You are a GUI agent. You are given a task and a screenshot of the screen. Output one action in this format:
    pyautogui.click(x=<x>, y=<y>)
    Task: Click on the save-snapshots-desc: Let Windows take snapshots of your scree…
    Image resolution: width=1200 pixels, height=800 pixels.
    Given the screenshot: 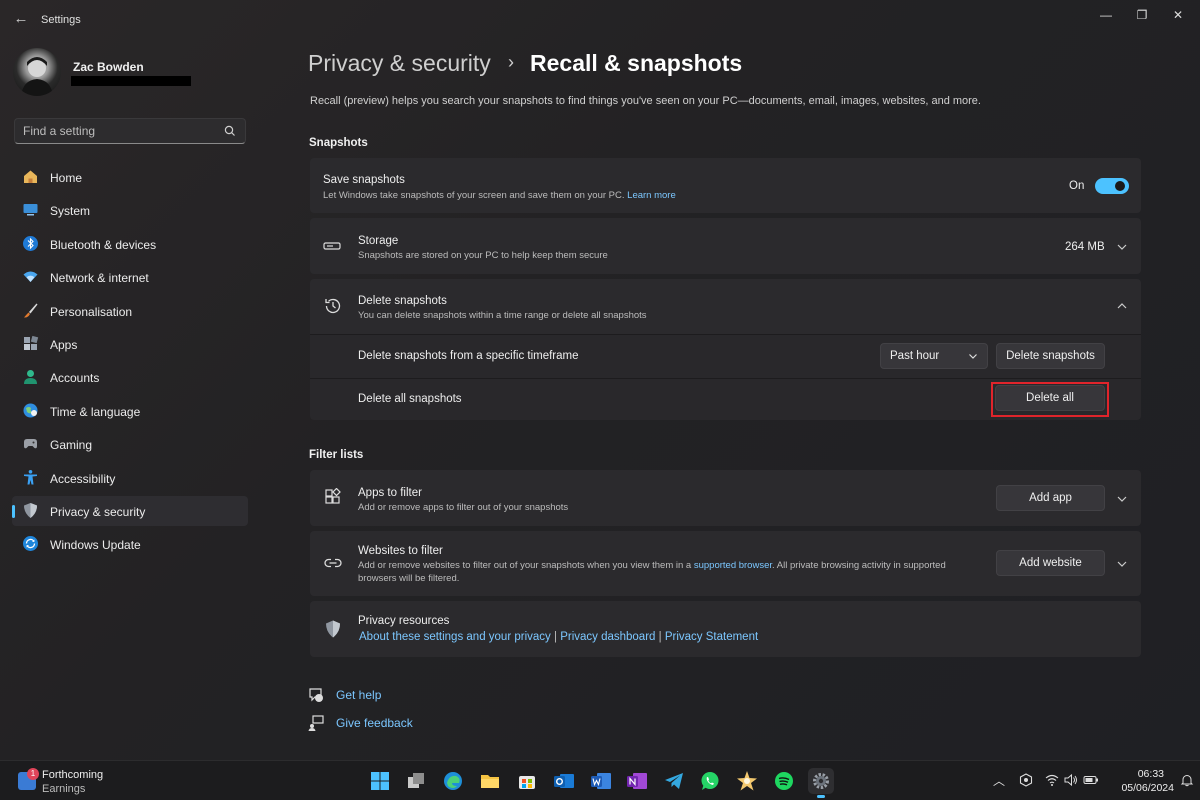 What is the action you would take?
    pyautogui.click(x=499, y=195)
    